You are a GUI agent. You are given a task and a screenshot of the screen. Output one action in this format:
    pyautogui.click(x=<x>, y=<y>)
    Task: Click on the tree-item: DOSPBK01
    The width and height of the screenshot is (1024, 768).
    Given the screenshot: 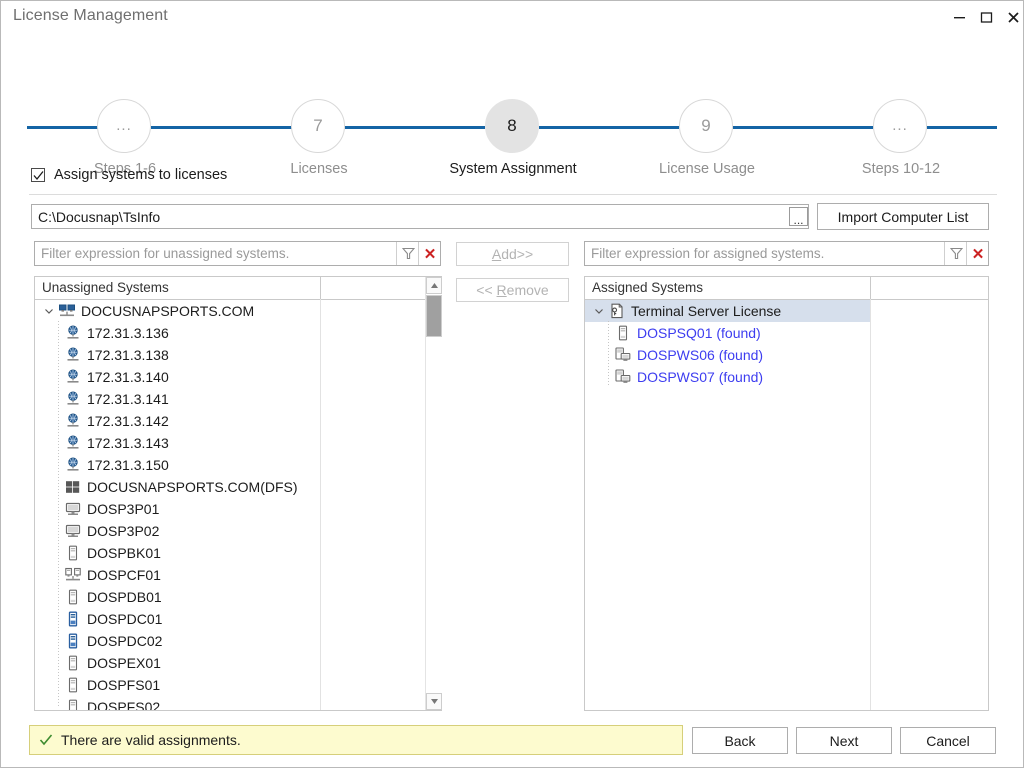 What is the action you would take?
    pyautogui.click(x=238, y=553)
    